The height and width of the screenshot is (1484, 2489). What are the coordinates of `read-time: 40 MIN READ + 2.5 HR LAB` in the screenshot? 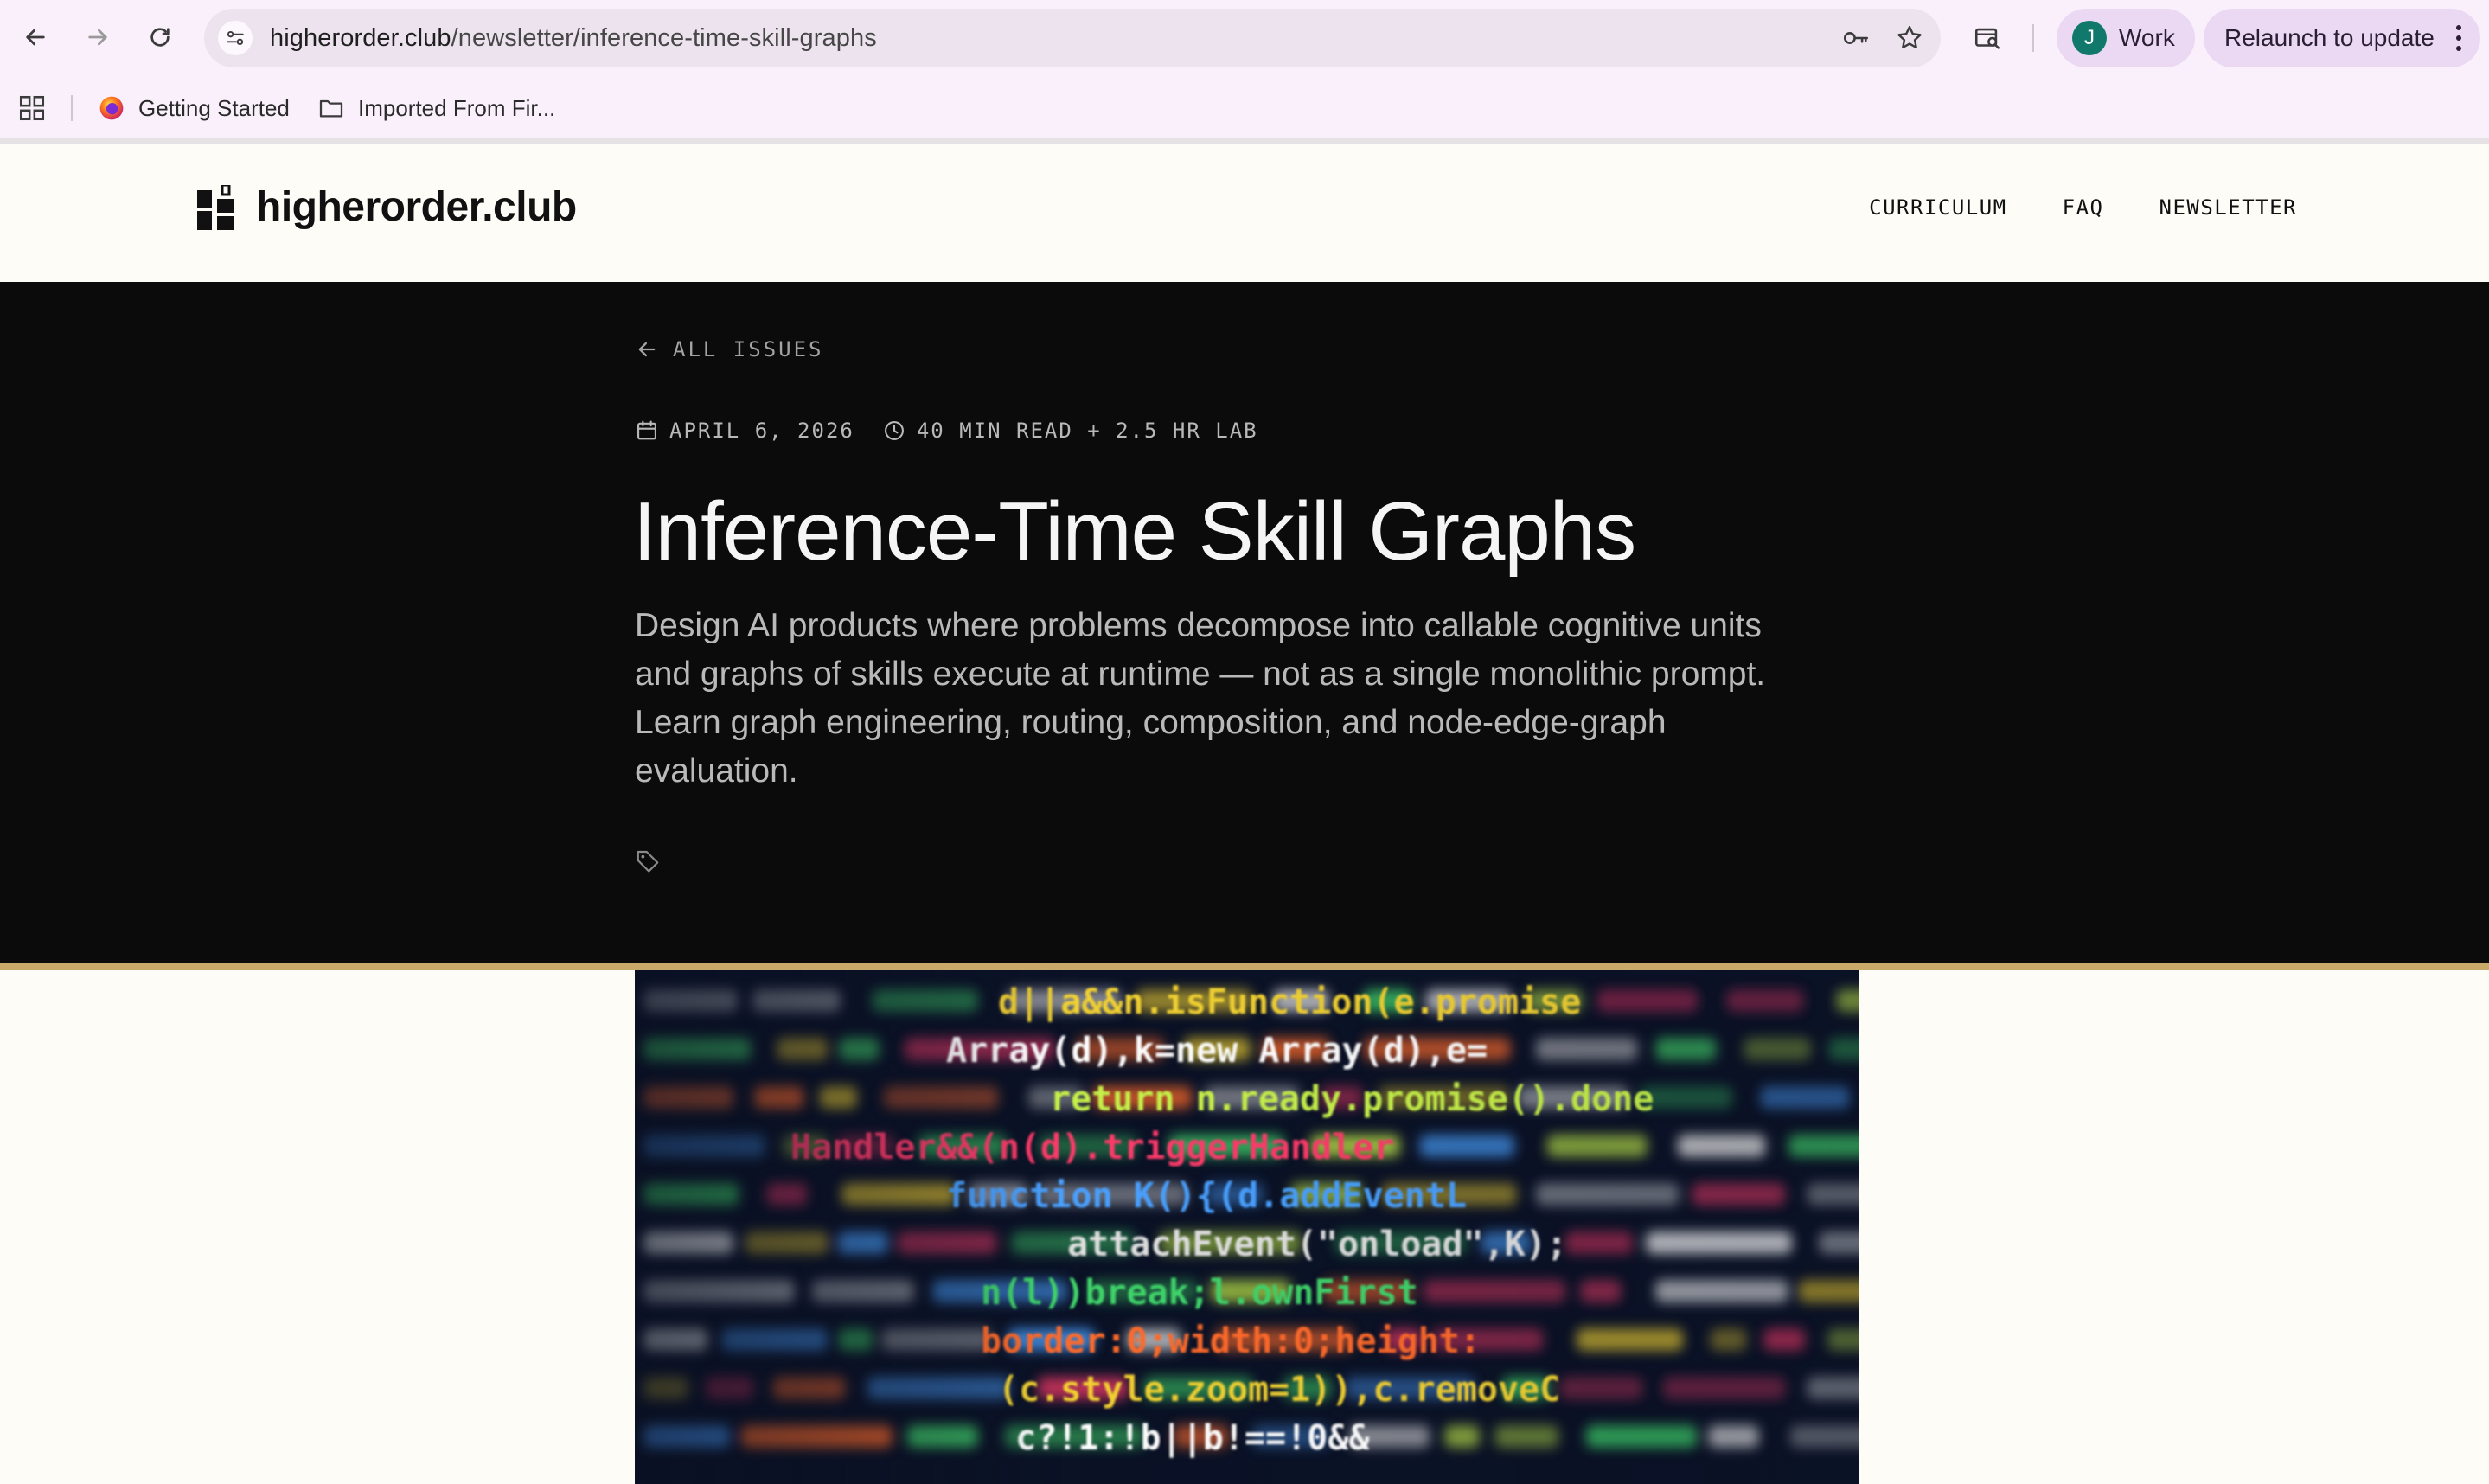 It's located at (1070, 431).